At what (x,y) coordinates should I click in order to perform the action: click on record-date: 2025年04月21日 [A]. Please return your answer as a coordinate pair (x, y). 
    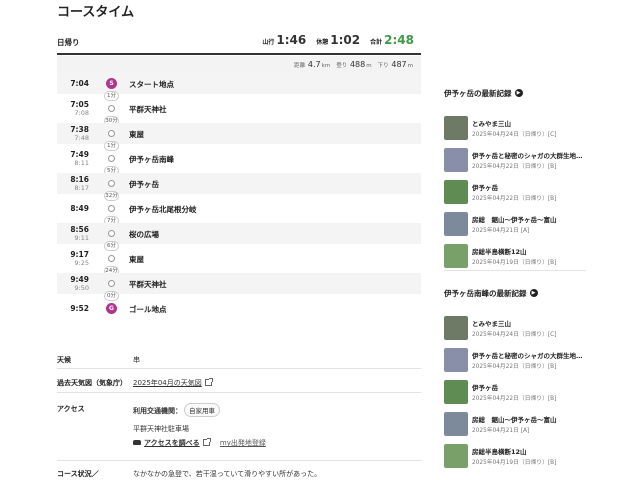
    Looking at the image, I should click on (501, 231).